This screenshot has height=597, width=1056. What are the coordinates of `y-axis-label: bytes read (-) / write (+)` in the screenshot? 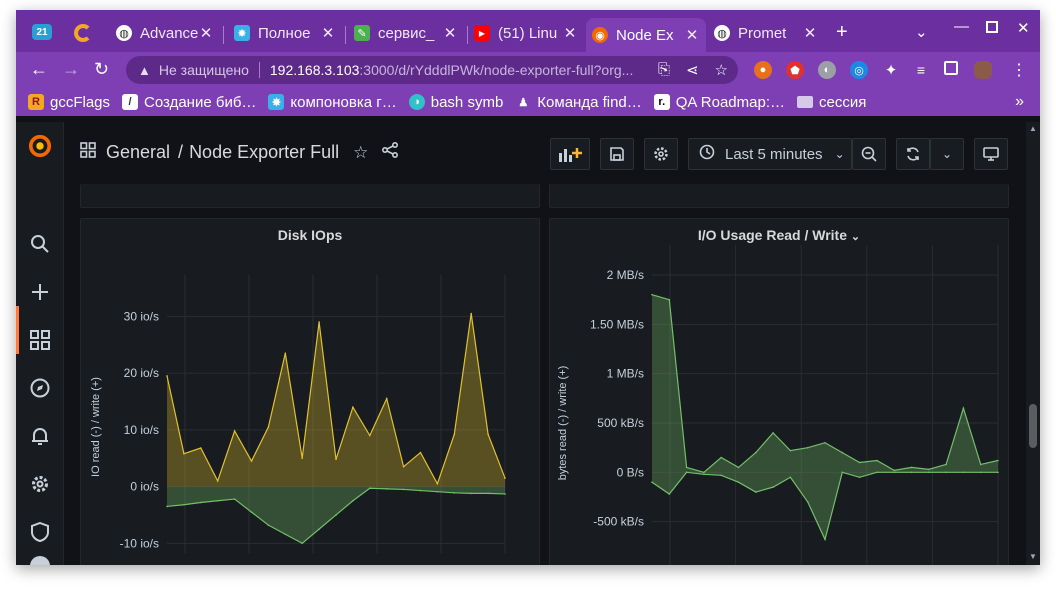 It's located at (563, 423).